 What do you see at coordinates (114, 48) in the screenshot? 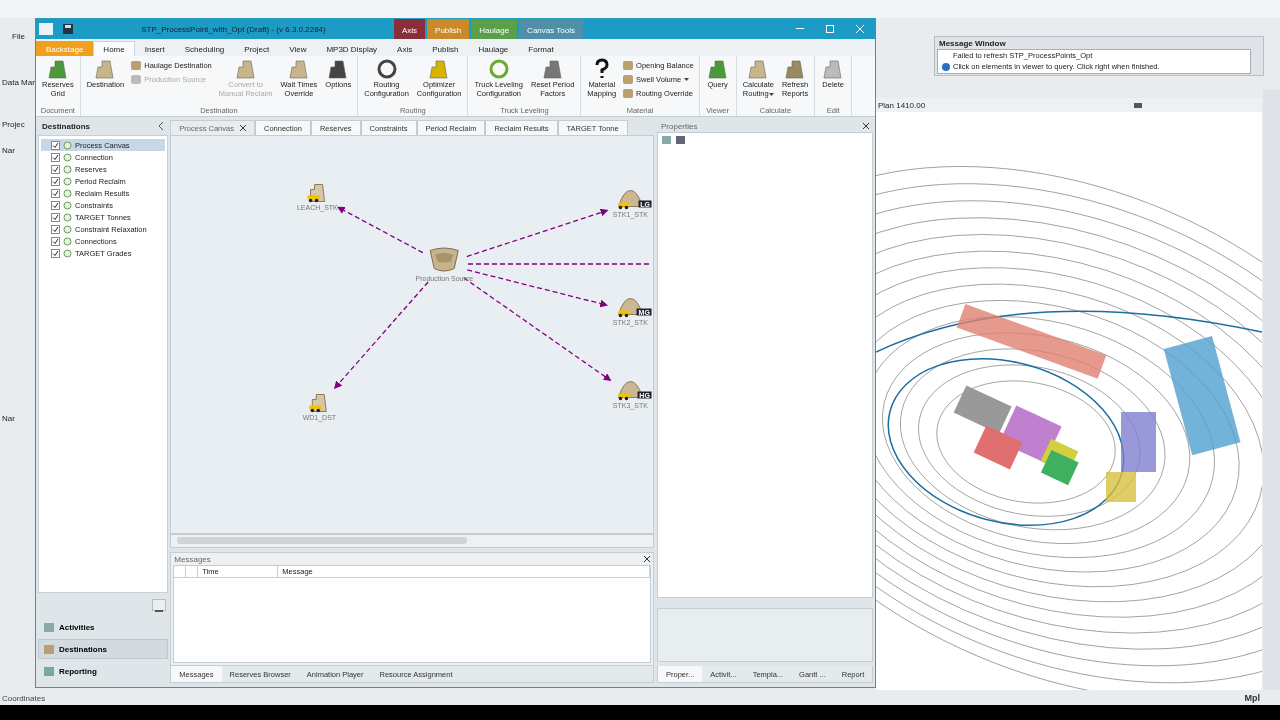
I see `ribbon-tab: Home` at bounding box center [114, 48].